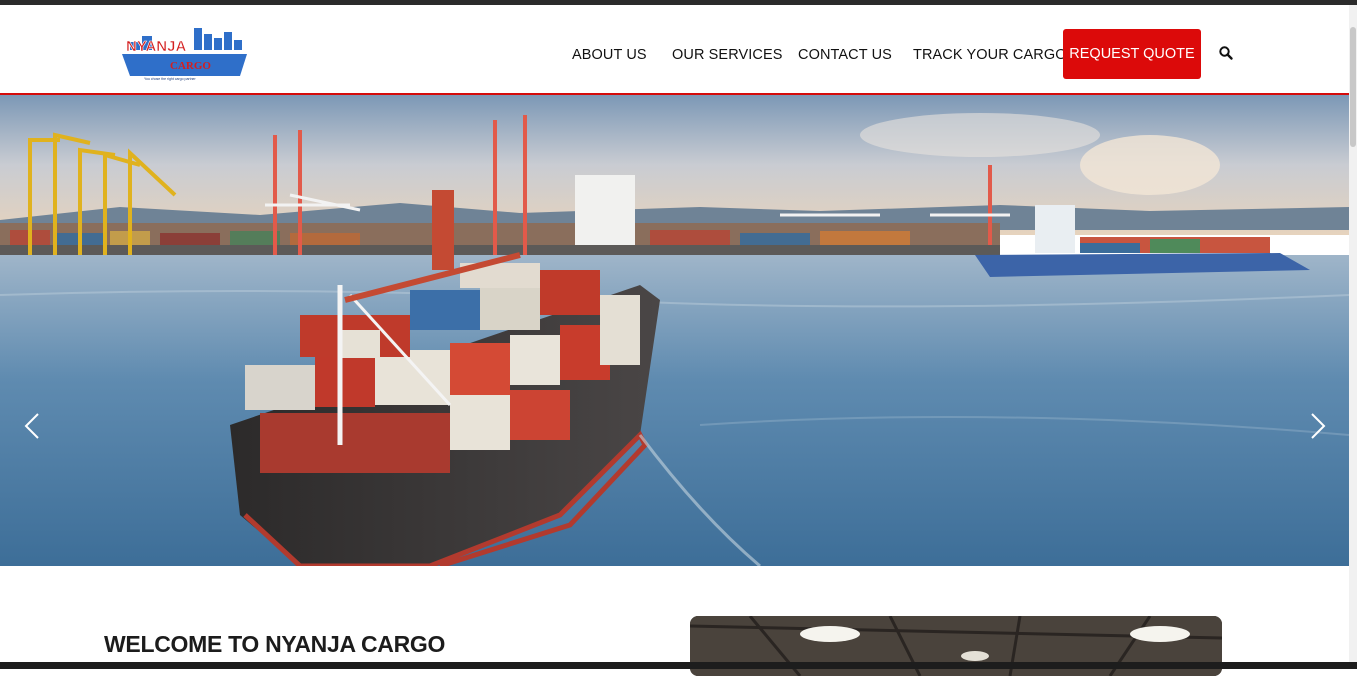  I want to click on chevron-left-icon, so click(32, 426).